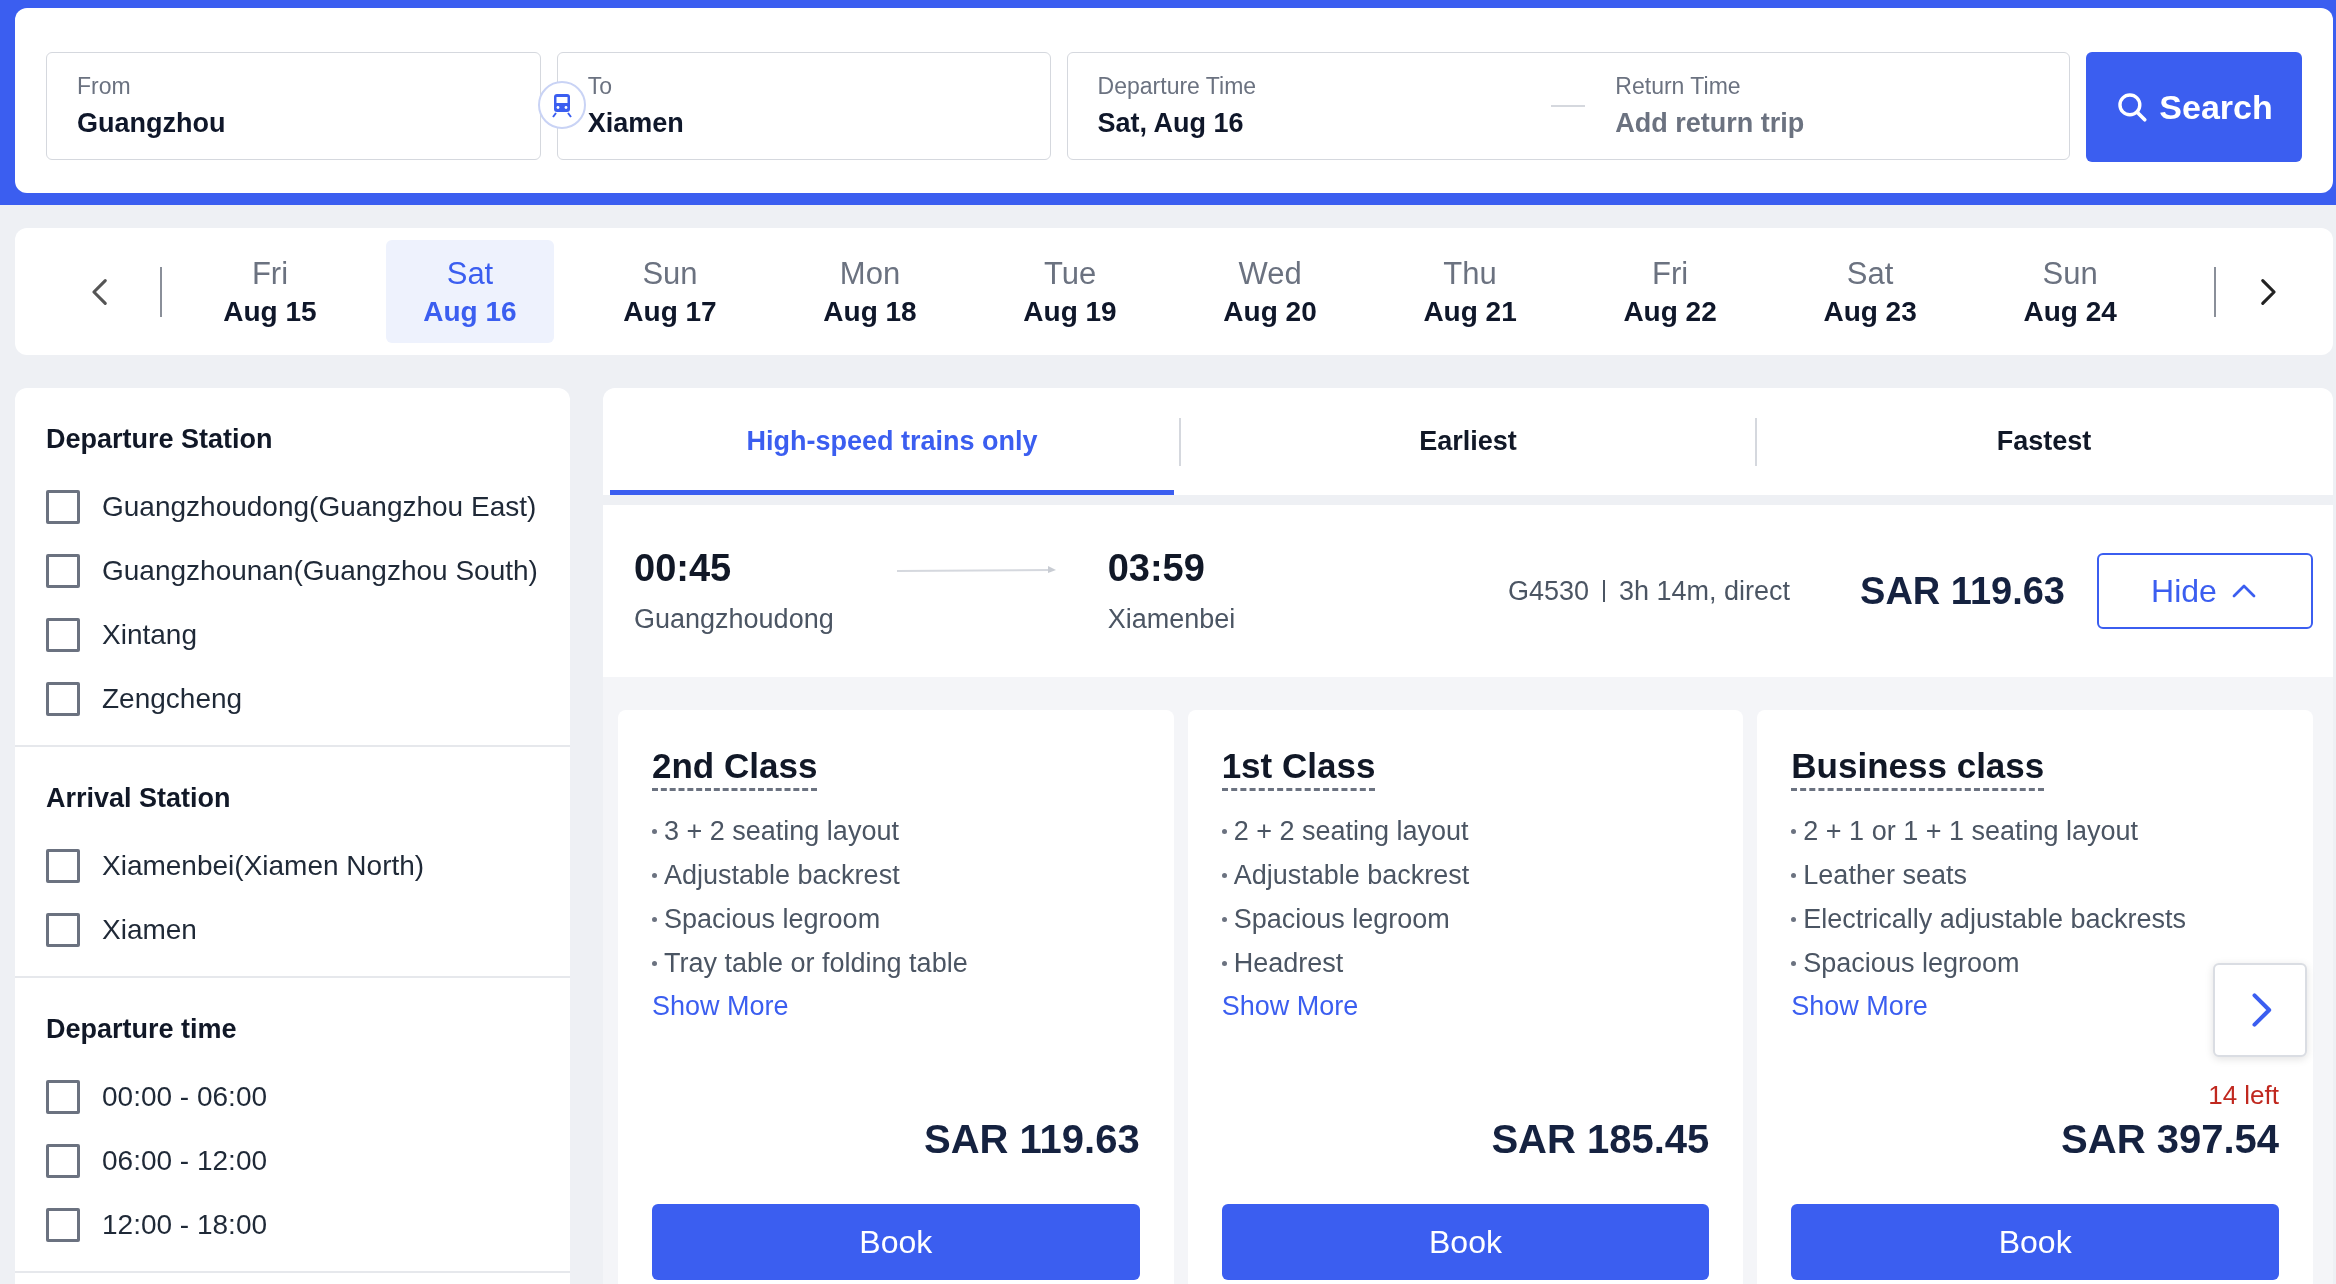  I want to click on train-swap-icon, so click(562, 105).